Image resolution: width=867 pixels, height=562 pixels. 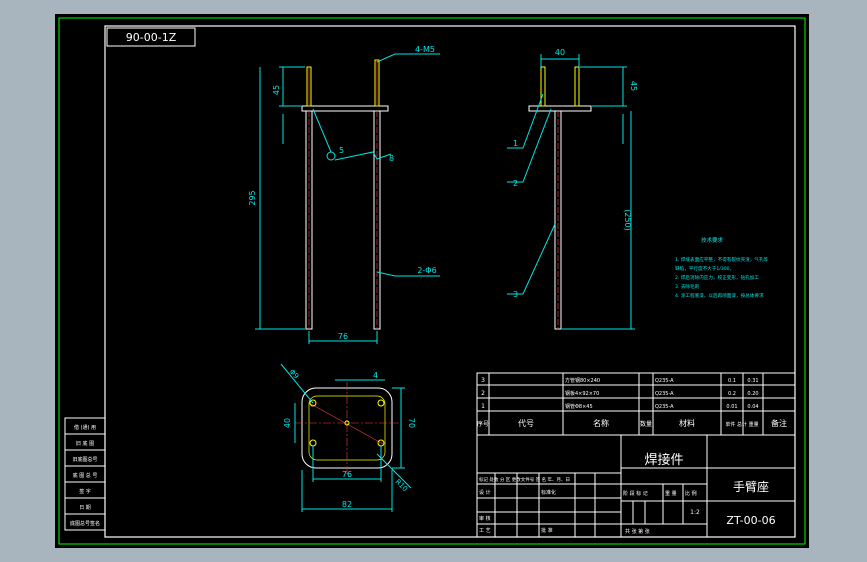 I want to click on scale-value: 1:2, so click(x=695, y=512).